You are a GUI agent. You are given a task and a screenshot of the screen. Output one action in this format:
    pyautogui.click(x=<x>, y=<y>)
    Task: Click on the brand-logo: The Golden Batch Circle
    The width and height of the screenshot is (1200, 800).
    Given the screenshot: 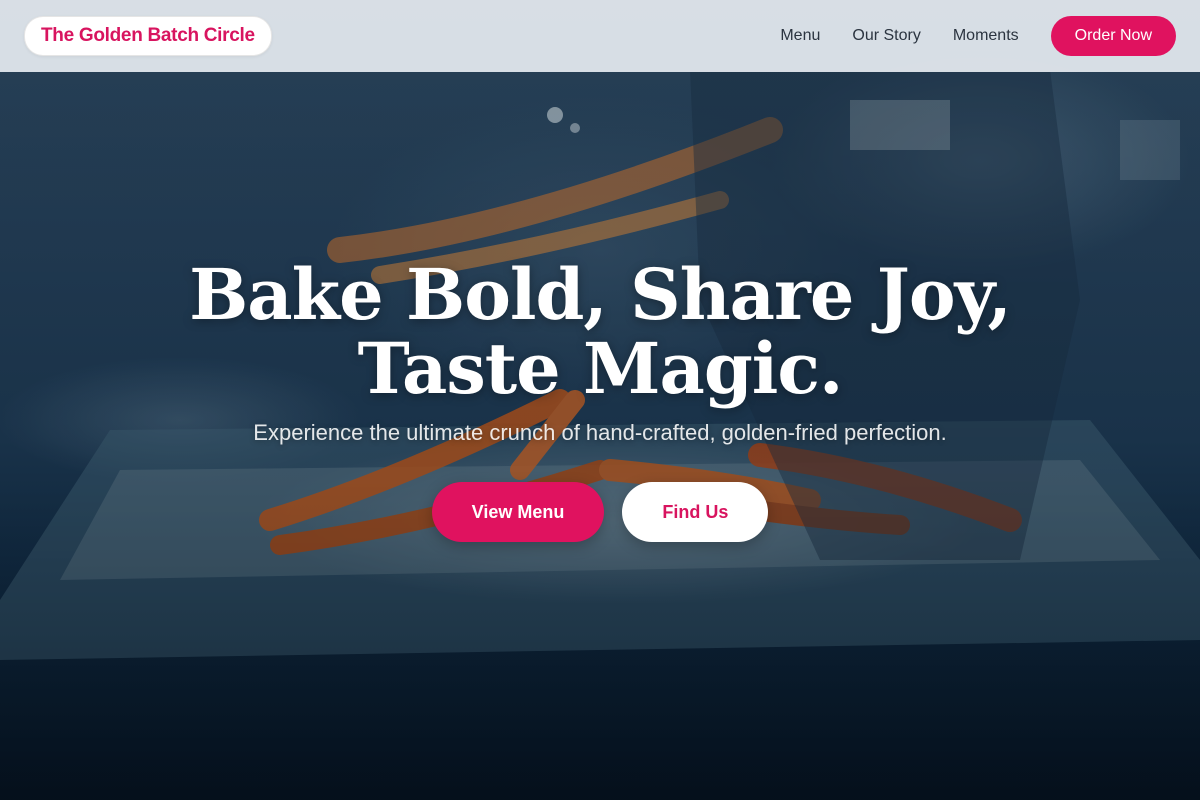 What is the action you would take?
    pyautogui.click(x=148, y=36)
    